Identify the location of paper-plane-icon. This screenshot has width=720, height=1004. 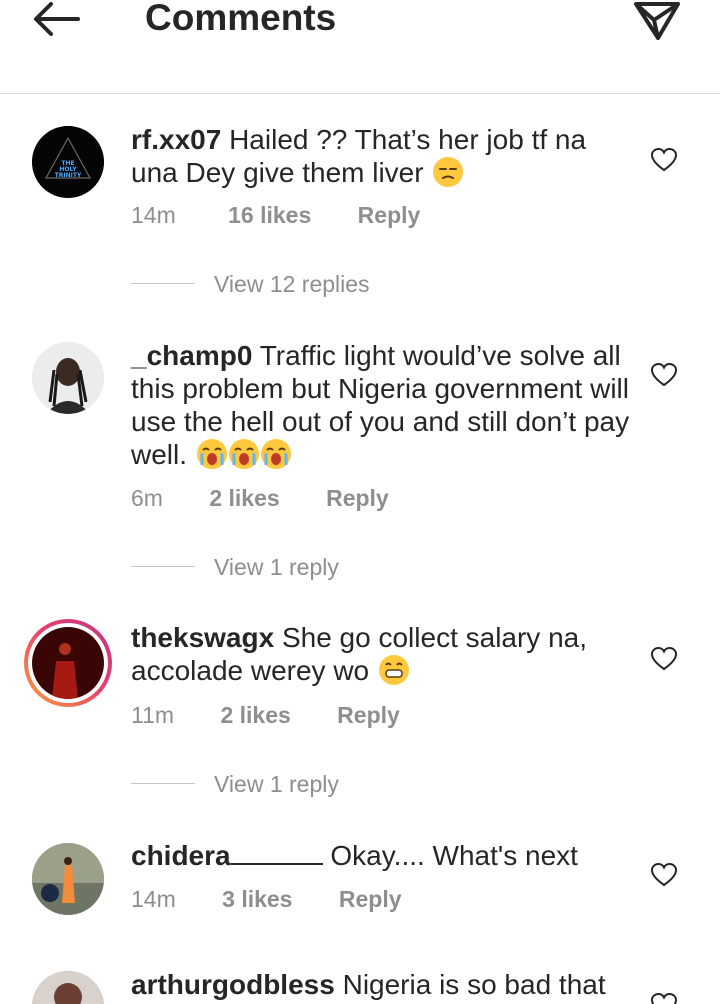
(657, 21).